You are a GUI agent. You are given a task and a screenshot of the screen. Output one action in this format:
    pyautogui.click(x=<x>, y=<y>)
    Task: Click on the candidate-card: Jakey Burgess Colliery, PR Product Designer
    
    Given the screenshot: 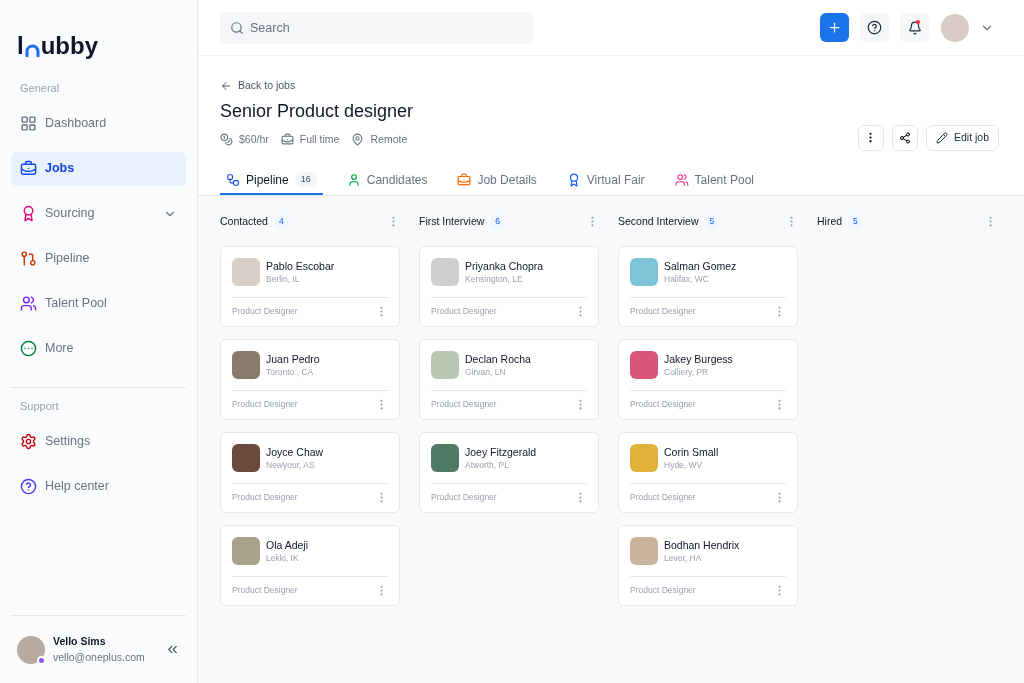 What is the action you would take?
    pyautogui.click(x=708, y=379)
    